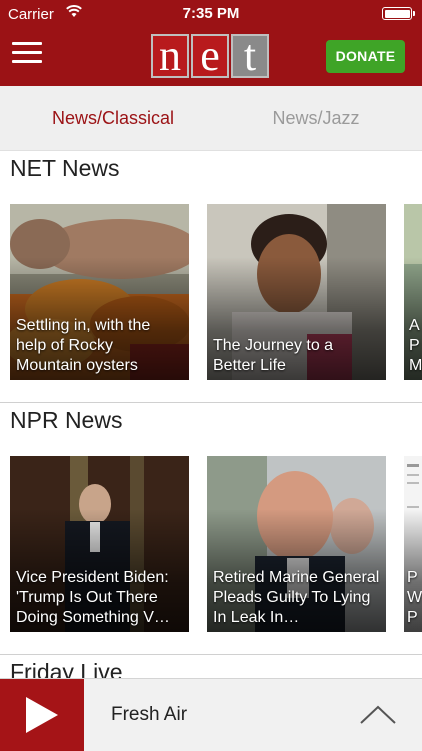  Describe the element at coordinates (415, 345) in the screenshot. I see `story-caption: A P M` at that location.